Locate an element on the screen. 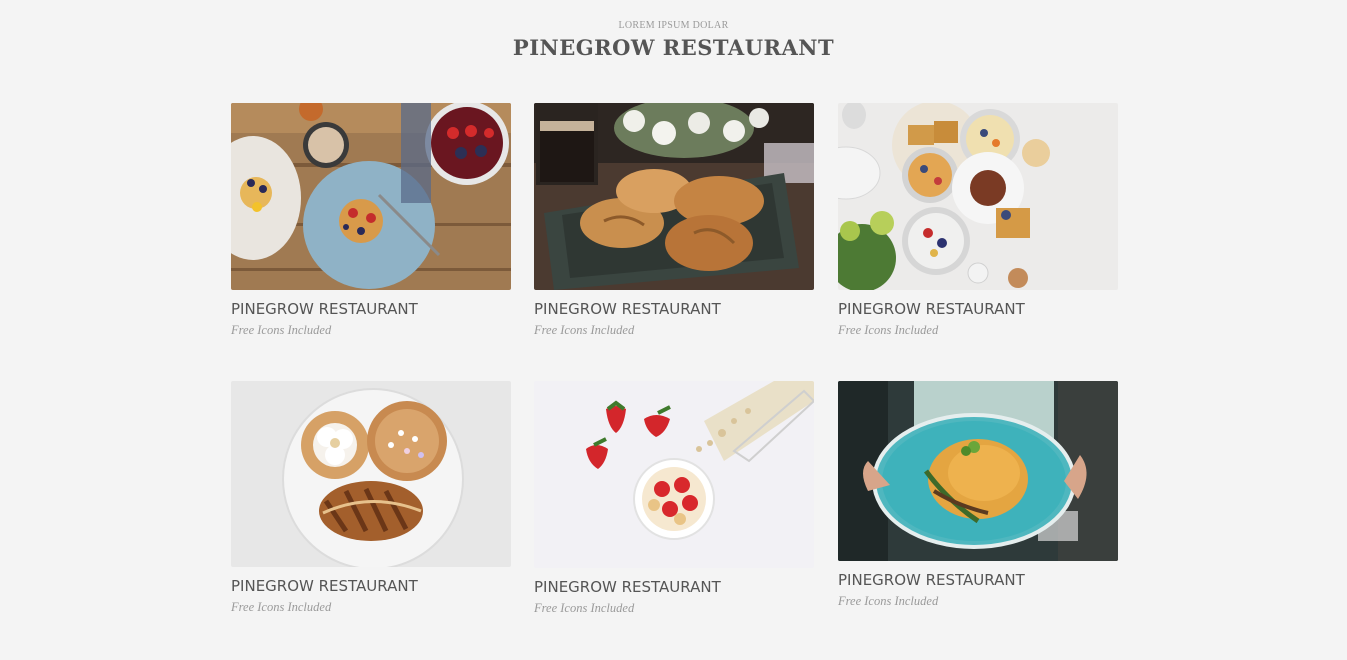 The width and height of the screenshot is (1347, 660). strawberries-yogurt-photo is located at coordinates (674, 474).